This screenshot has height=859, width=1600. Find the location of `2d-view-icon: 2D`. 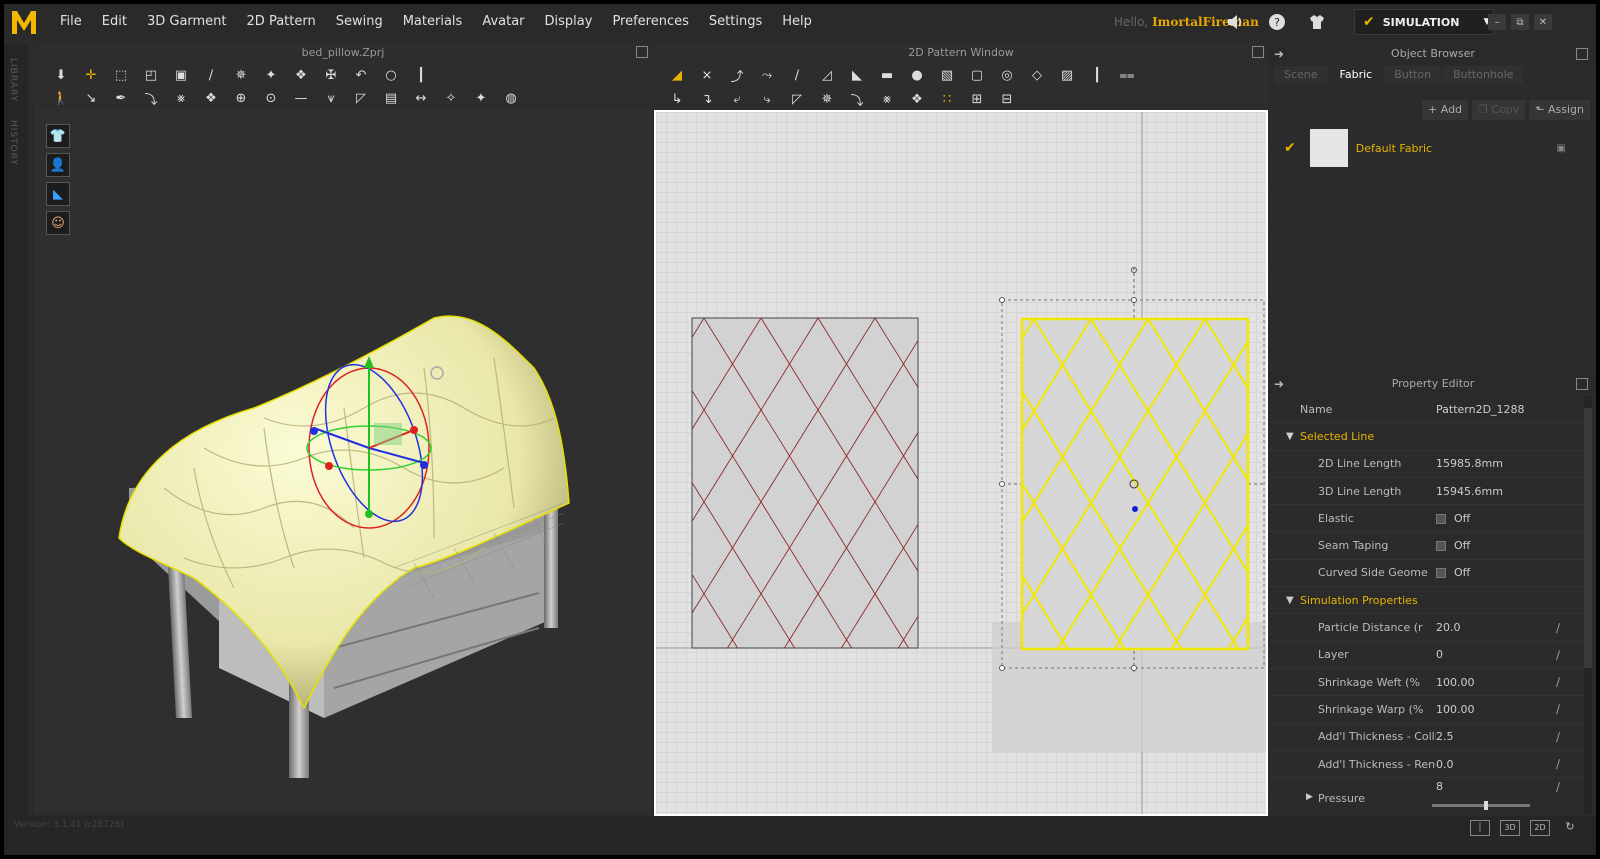

2d-view-icon: 2D is located at coordinates (1540, 828).